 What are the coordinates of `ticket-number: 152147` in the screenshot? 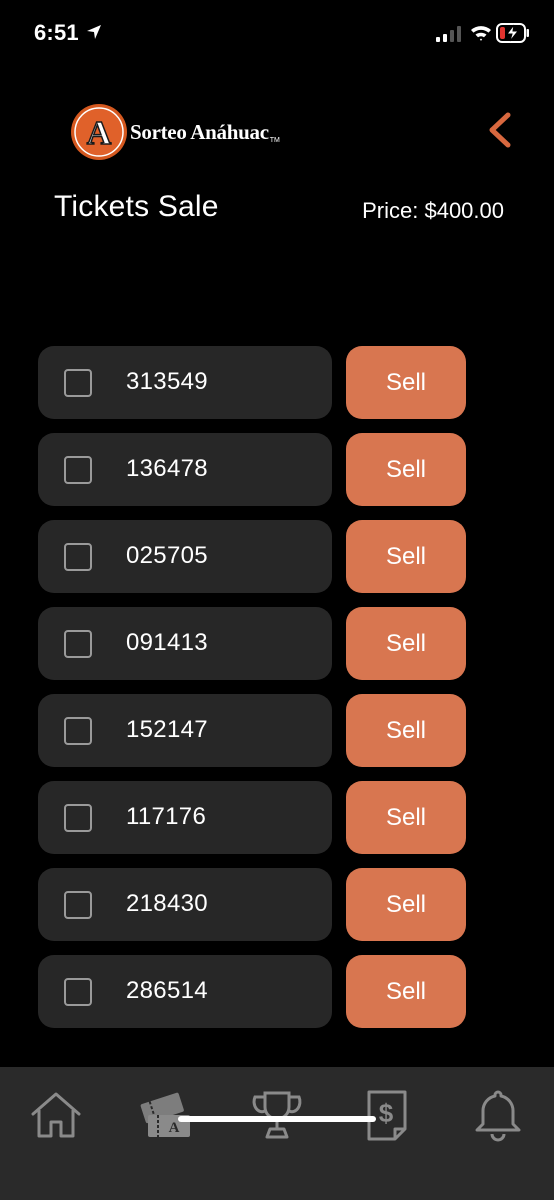 It's located at (167, 729).